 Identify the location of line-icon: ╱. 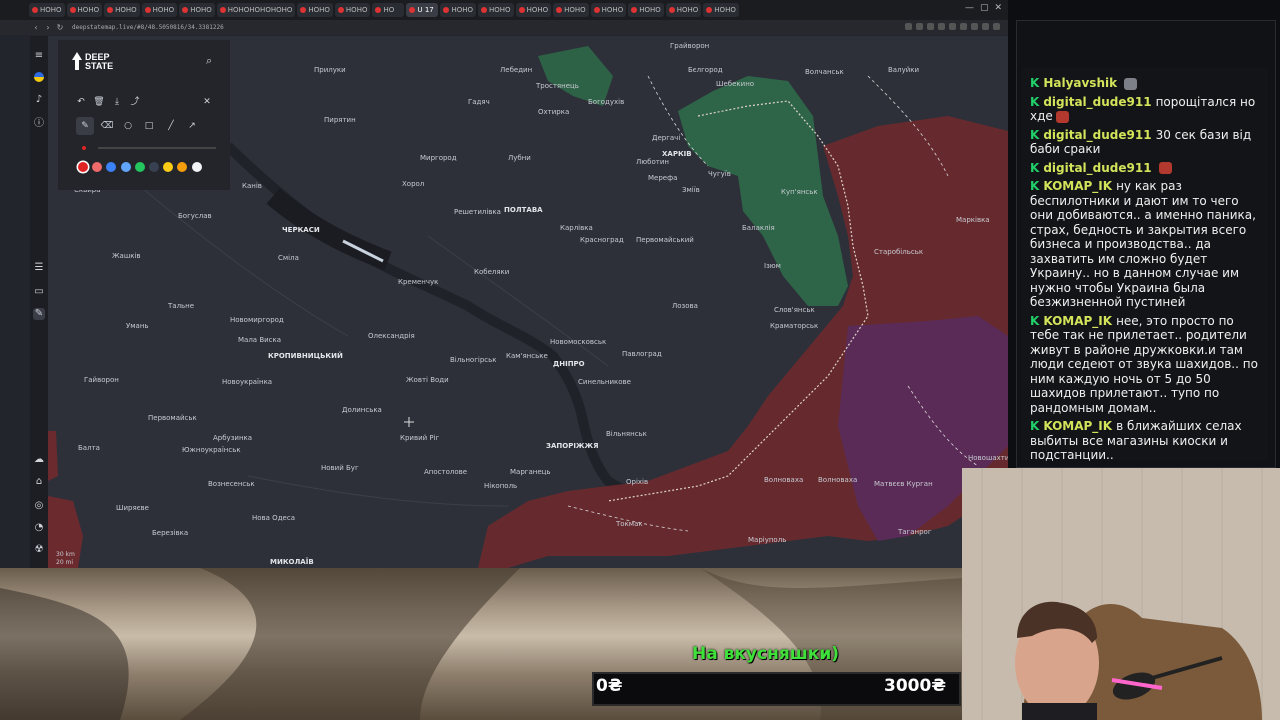
(171, 126).